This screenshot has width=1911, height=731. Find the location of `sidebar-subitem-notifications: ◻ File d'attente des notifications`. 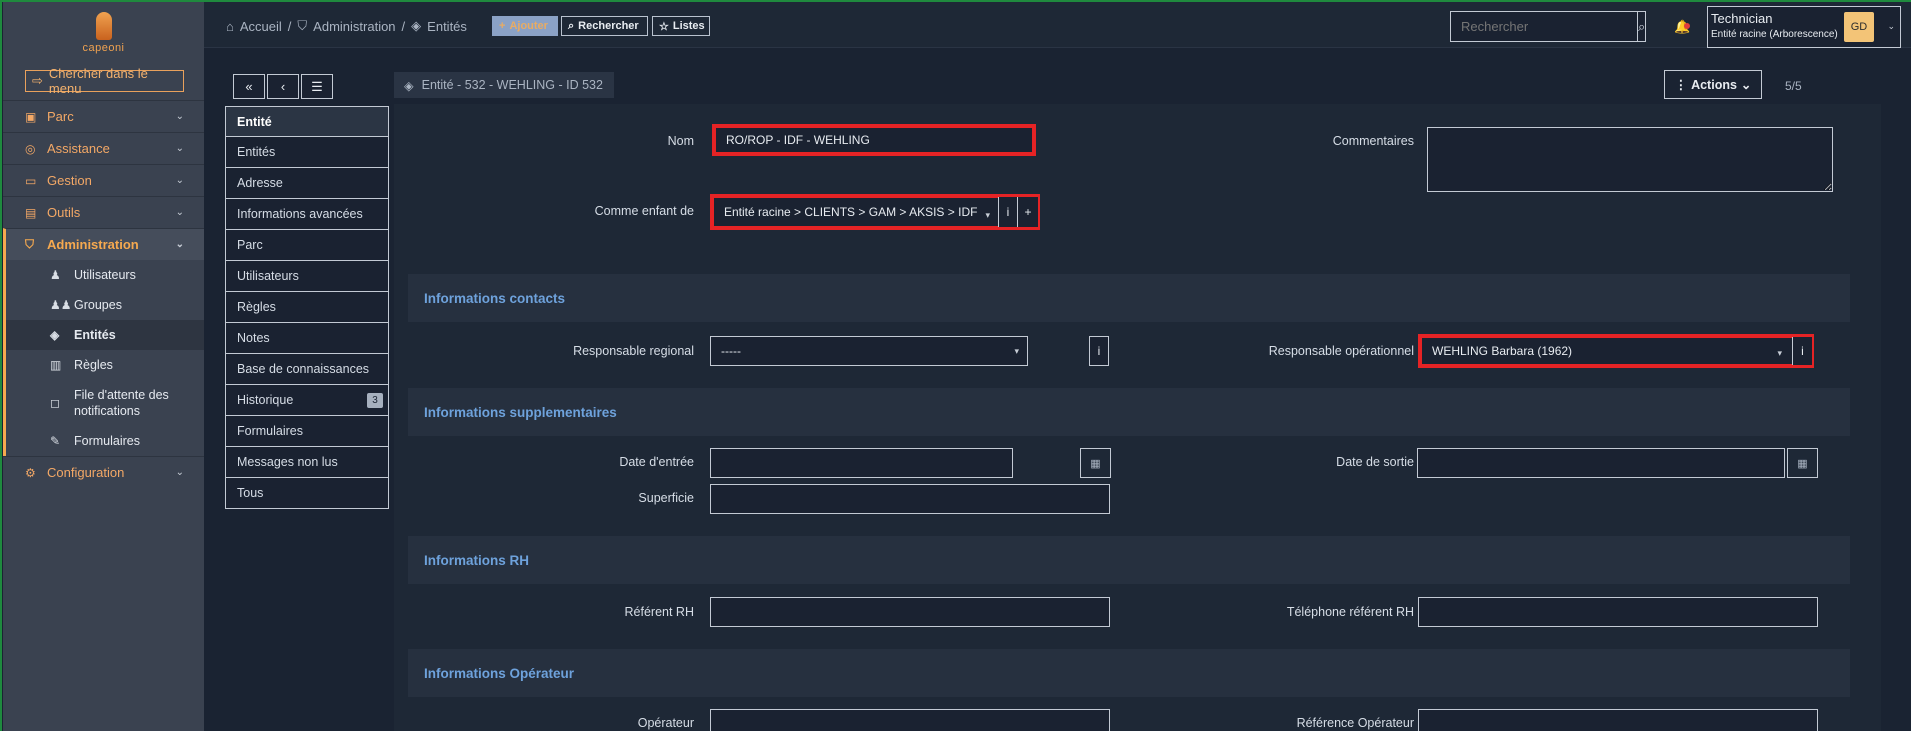

sidebar-subitem-notifications: ◻ File d'attente des notifications is located at coordinates (105, 403).